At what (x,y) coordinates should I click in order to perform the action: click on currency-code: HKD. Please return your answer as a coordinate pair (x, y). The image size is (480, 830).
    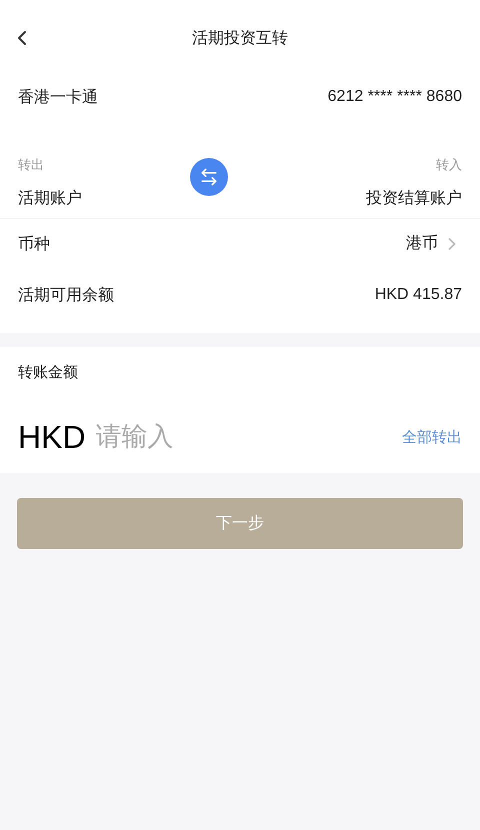
    Looking at the image, I should click on (52, 437).